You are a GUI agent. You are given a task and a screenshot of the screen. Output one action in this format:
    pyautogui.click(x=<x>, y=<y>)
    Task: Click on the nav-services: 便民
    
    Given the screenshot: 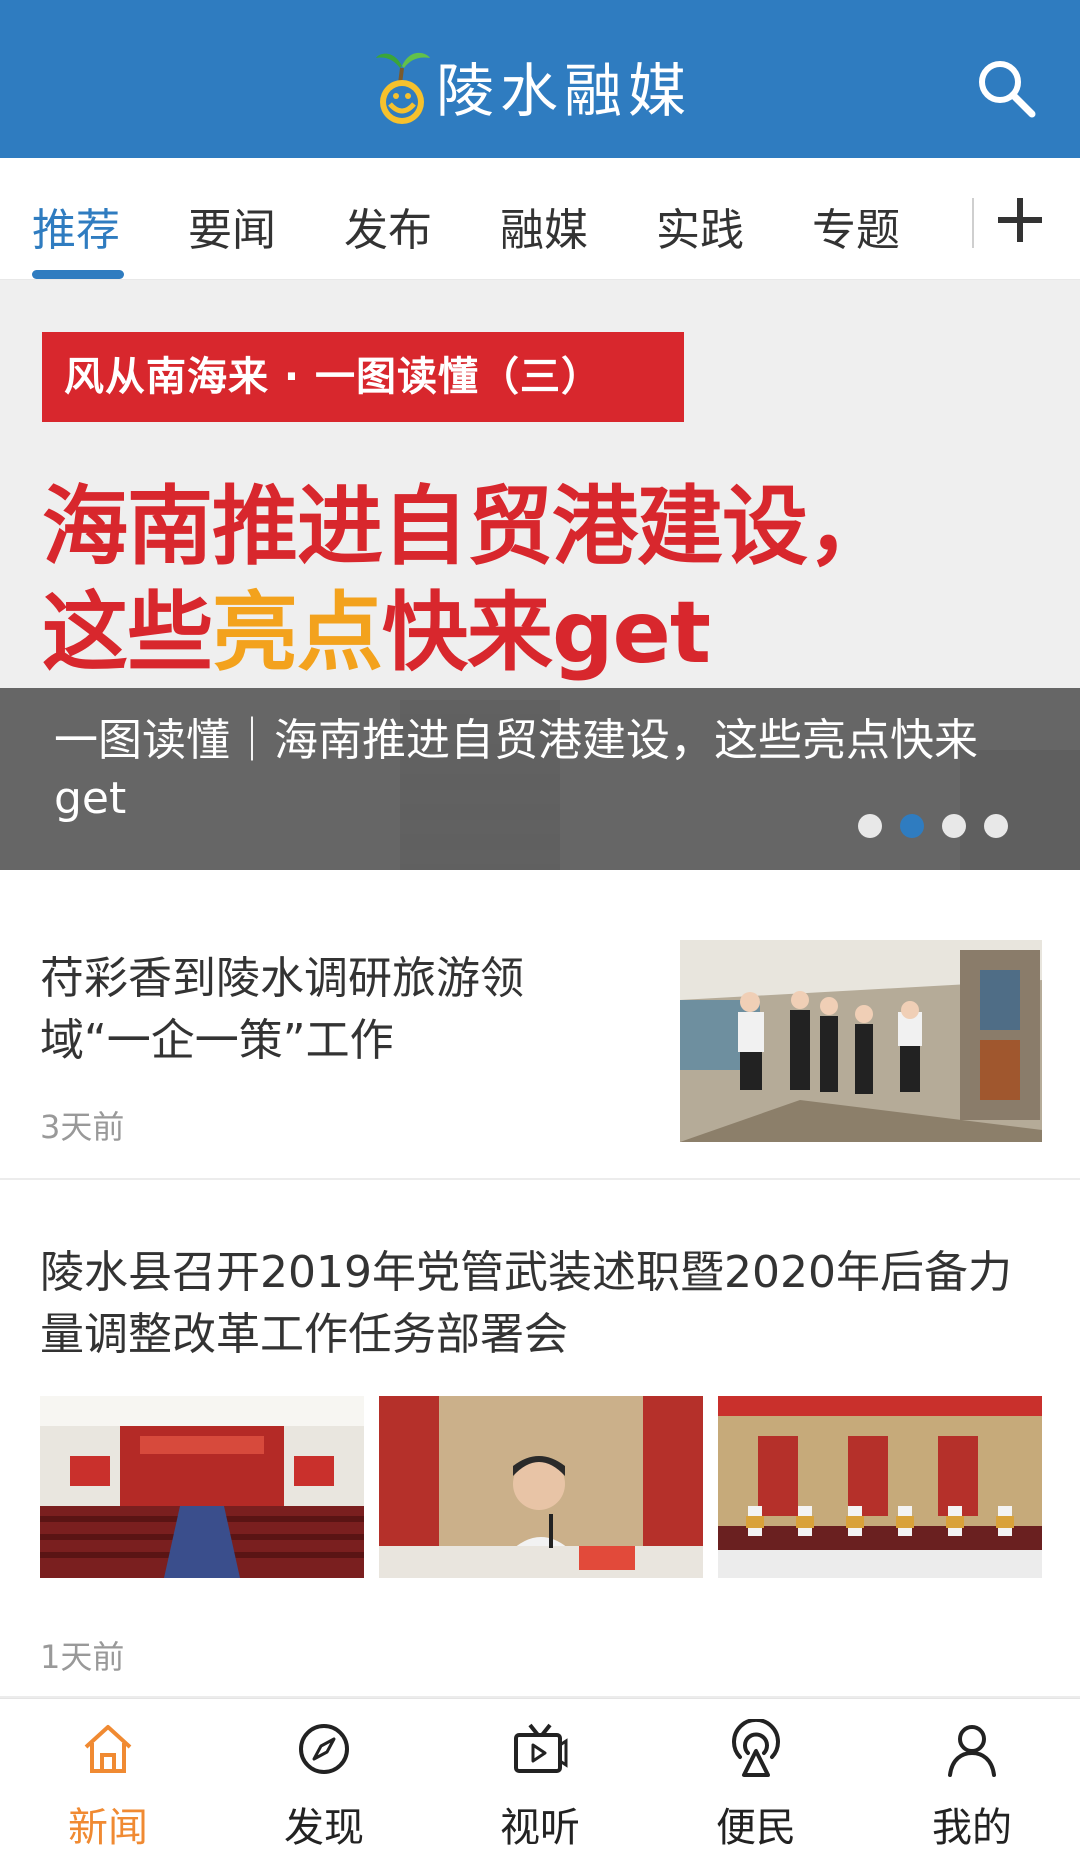 What is the action you would take?
    pyautogui.click(x=756, y=1781)
    